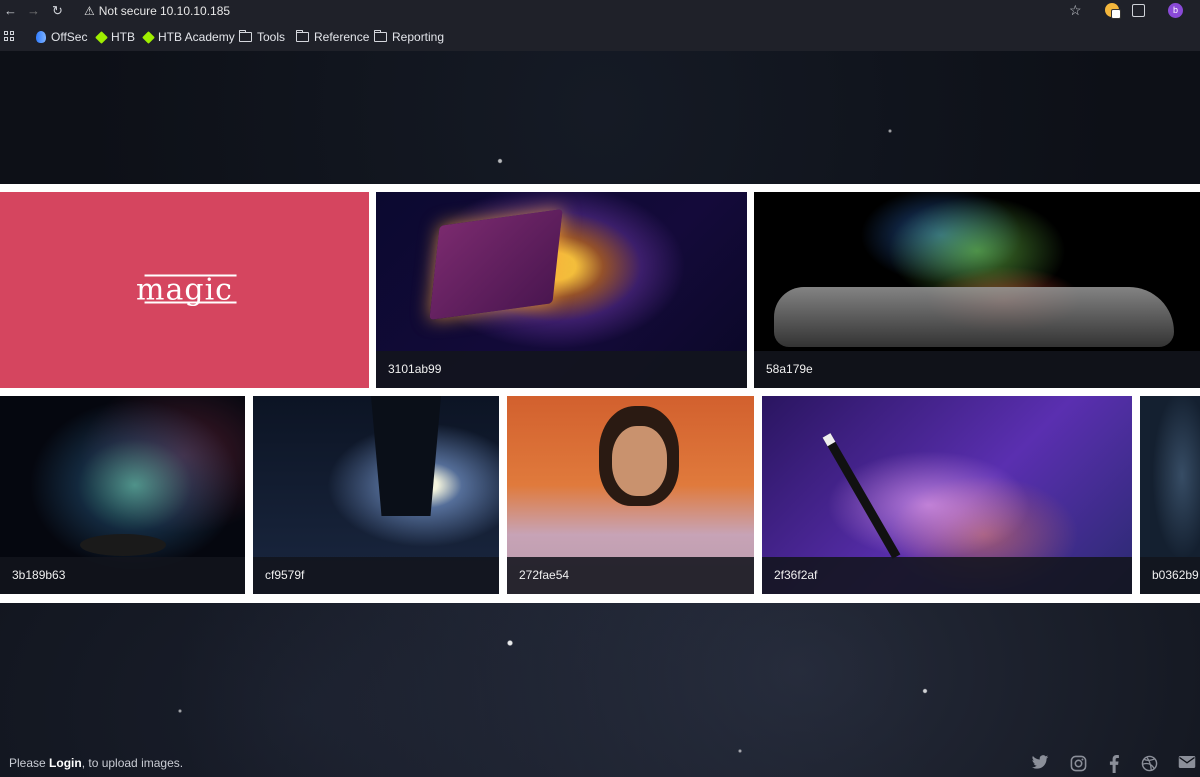  What do you see at coordinates (9, 36) in the screenshot?
I see `apps-grid-icon` at bounding box center [9, 36].